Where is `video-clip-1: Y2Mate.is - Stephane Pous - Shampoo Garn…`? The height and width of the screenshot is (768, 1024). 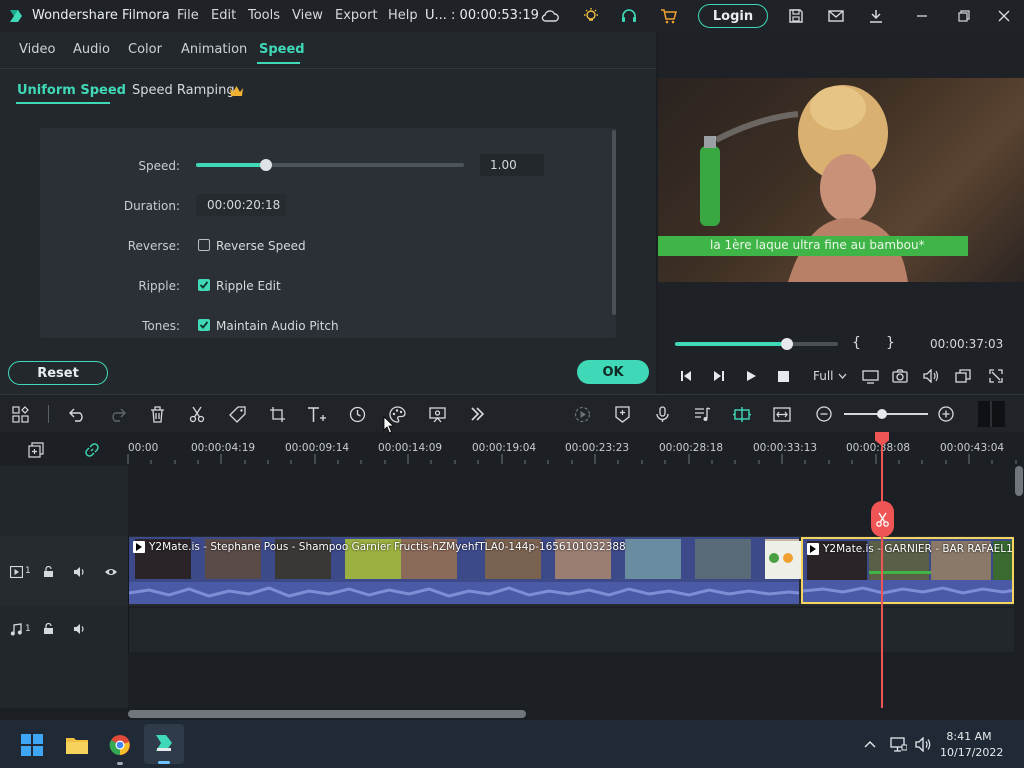 video-clip-1: Y2Mate.is - Stephane Pous - Shampoo Garn… is located at coordinates (464, 570).